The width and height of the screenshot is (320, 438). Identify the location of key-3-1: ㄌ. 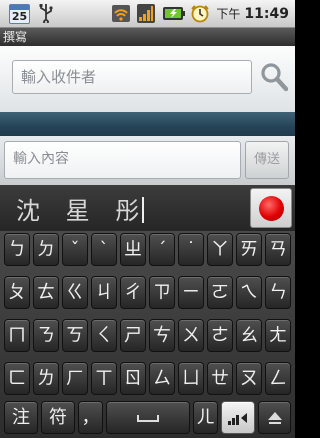
(46, 378).